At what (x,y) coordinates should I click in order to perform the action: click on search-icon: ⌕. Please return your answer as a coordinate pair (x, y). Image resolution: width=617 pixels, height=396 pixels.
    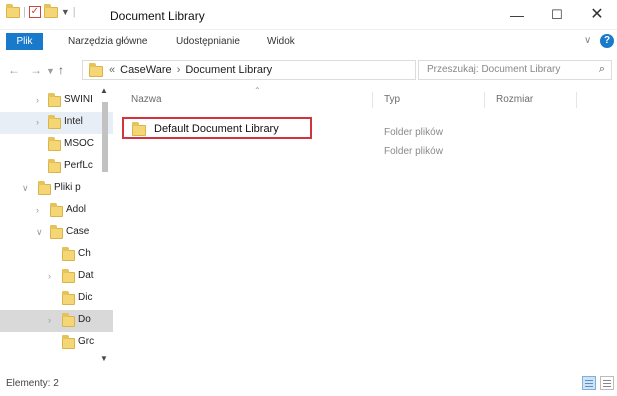
    Looking at the image, I should click on (602, 69).